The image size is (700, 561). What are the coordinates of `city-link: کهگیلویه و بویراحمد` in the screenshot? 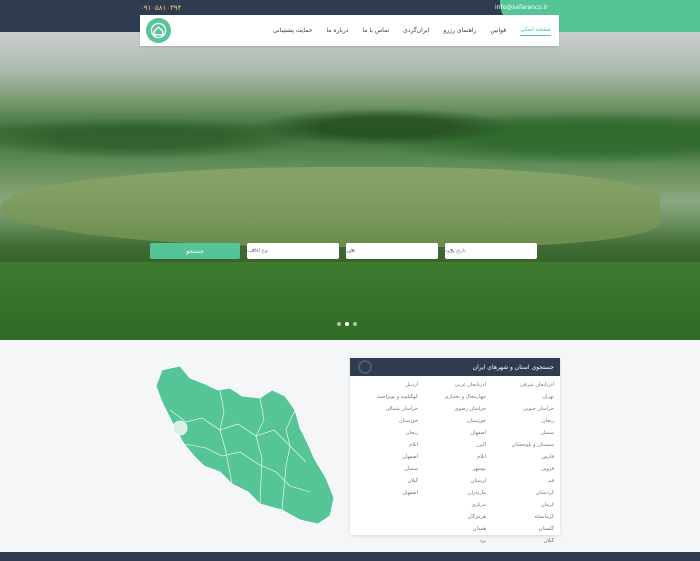 It's located at (387, 397).